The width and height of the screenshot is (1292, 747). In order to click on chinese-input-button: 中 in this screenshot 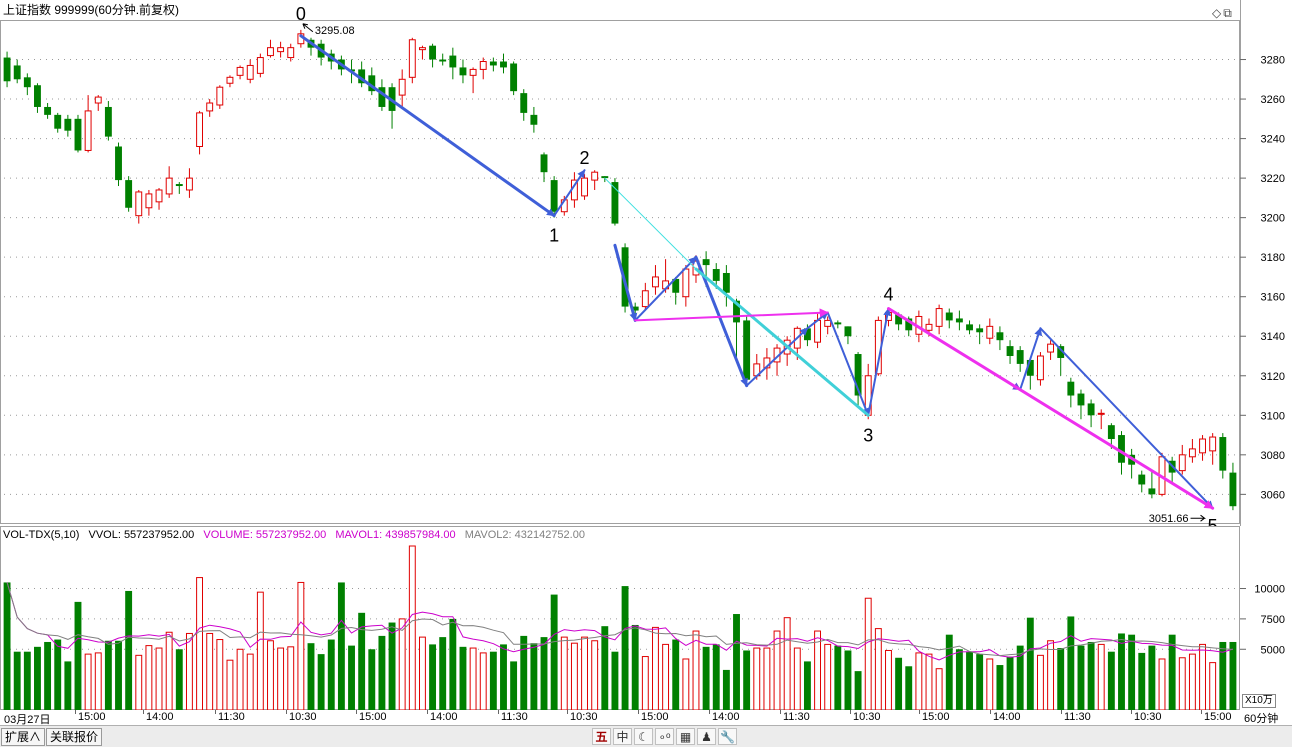, I will do `click(622, 736)`.